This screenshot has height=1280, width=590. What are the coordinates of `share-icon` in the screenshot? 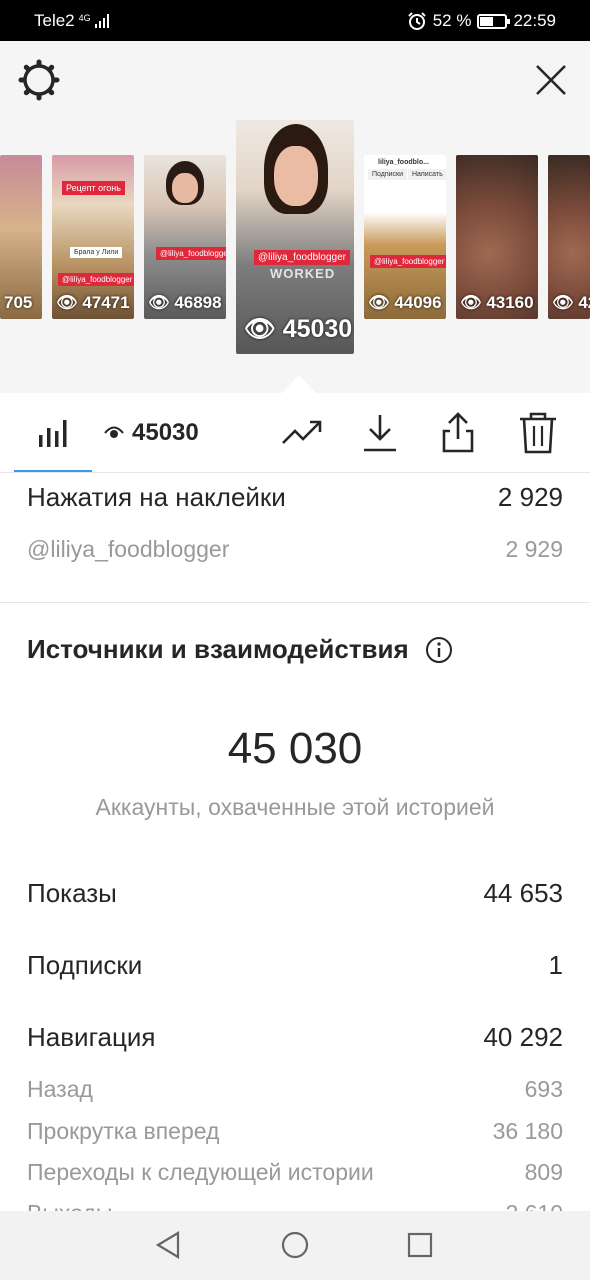 It's located at (458, 433).